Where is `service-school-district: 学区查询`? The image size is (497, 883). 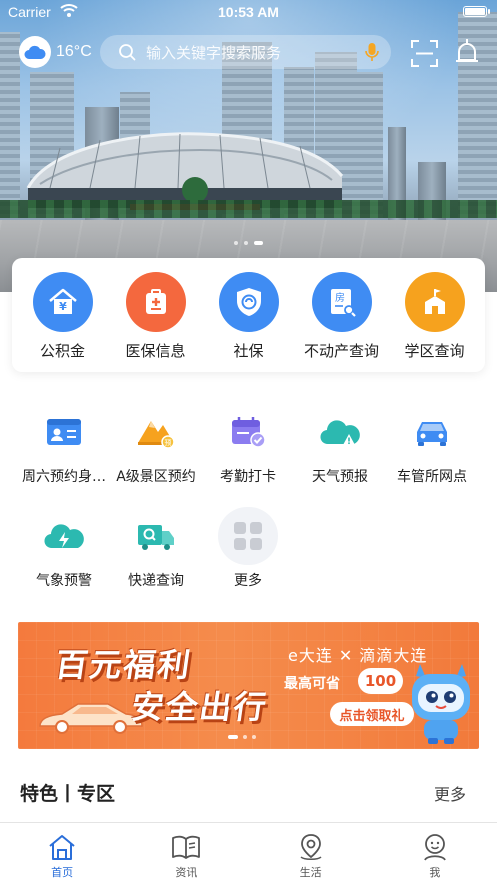
service-school-district: 学区查询 is located at coordinates (435, 322).